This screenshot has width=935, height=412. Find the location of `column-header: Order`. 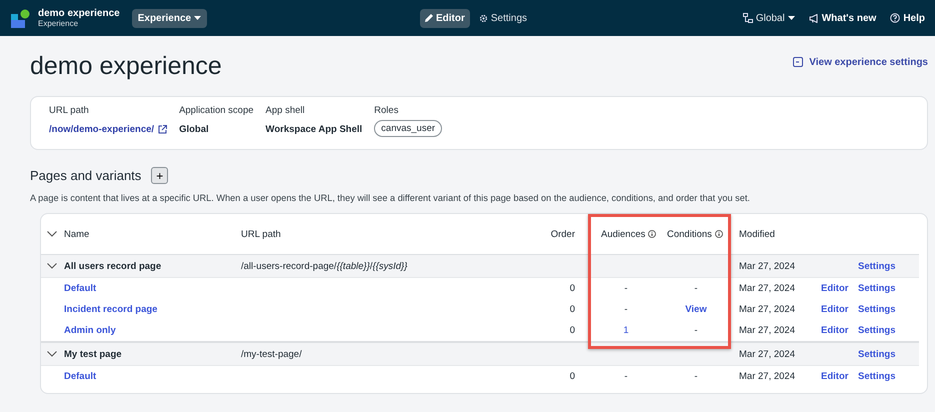

column-header: Order is located at coordinates (563, 234).